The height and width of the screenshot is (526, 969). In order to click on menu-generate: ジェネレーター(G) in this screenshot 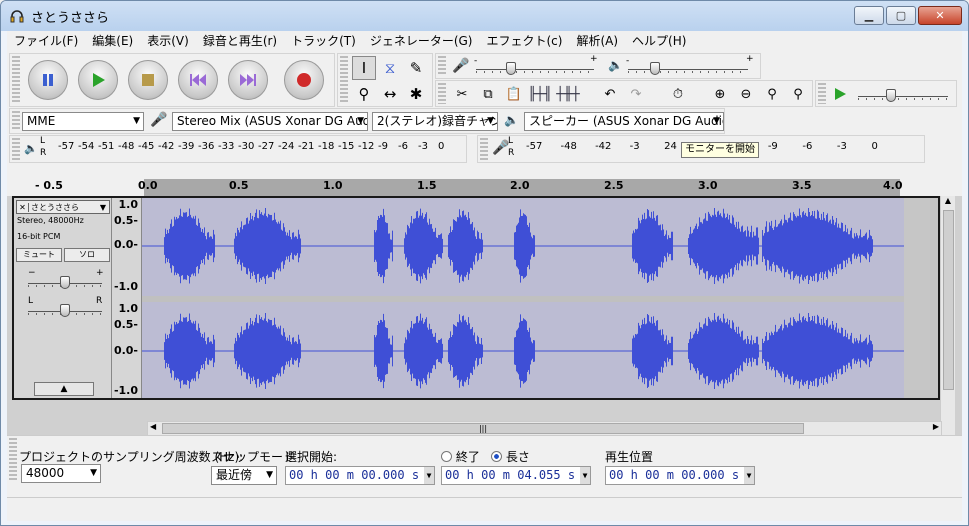, I will do `click(421, 41)`.